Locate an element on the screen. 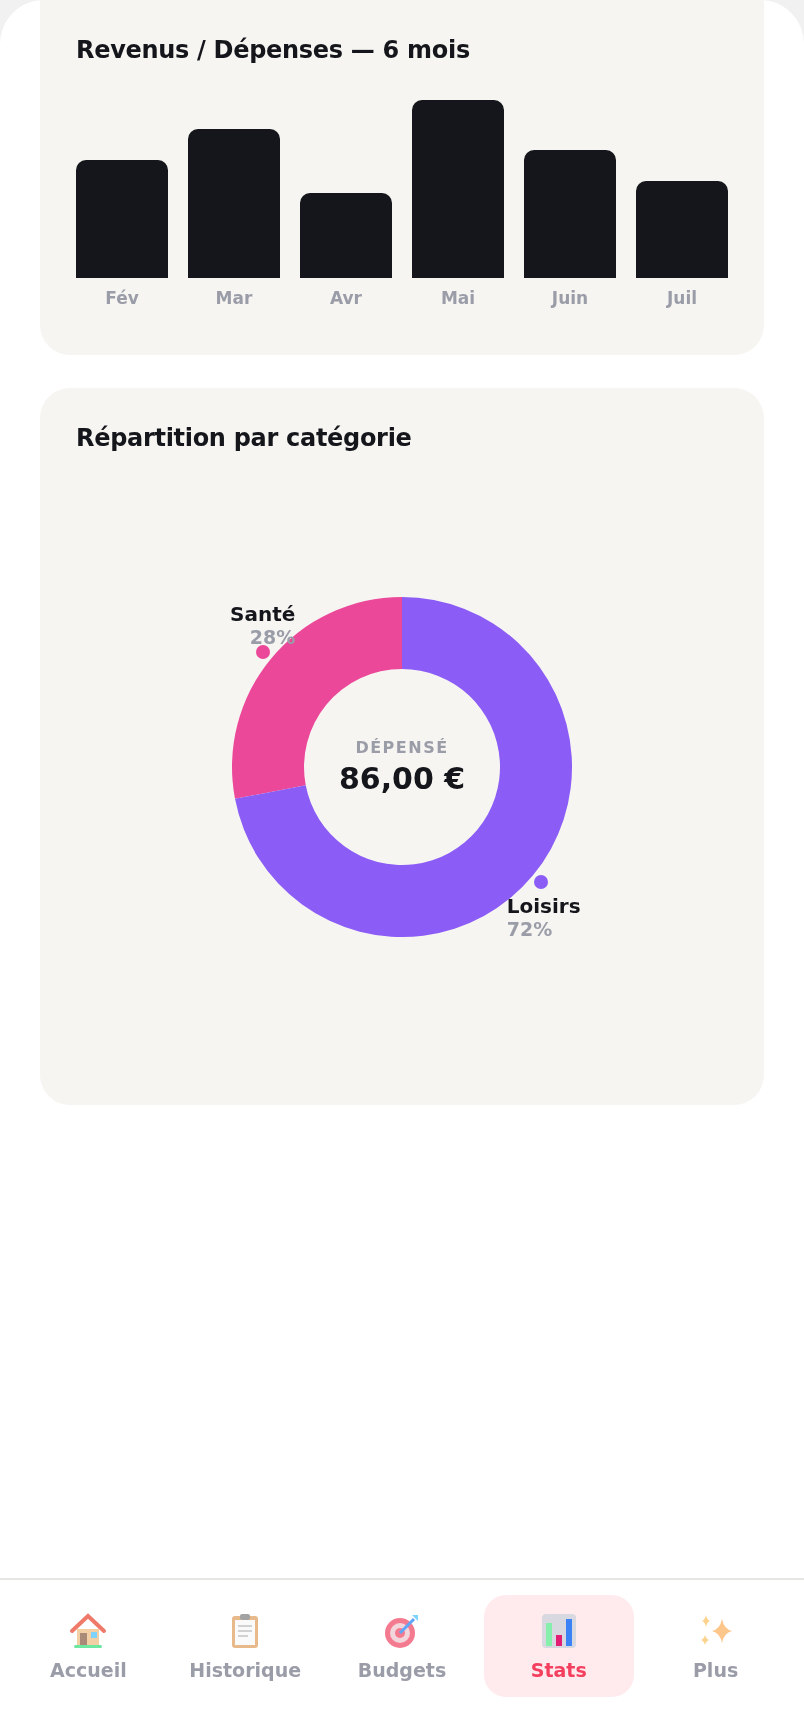 The width and height of the screenshot is (804, 1720). nav-tab: Accueil is located at coordinates (88, 1646).